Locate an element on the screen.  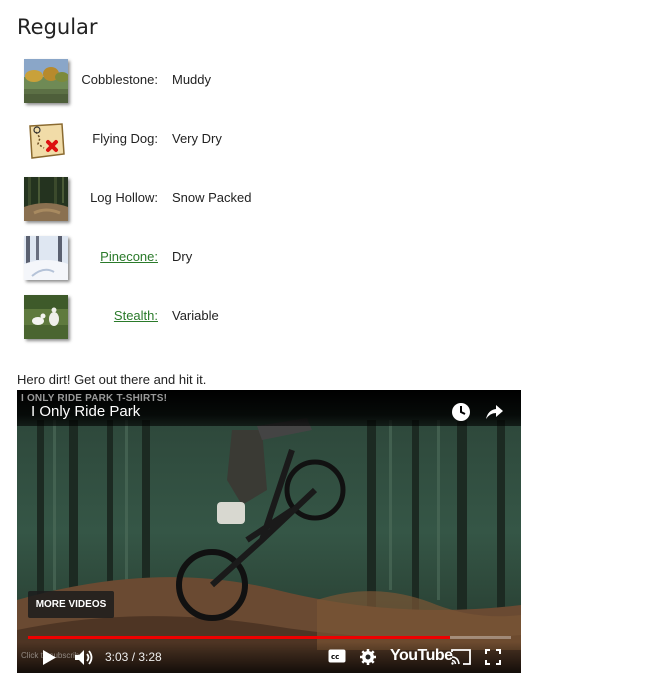
trail-name: Flying Dog: is located at coordinates (125, 138).